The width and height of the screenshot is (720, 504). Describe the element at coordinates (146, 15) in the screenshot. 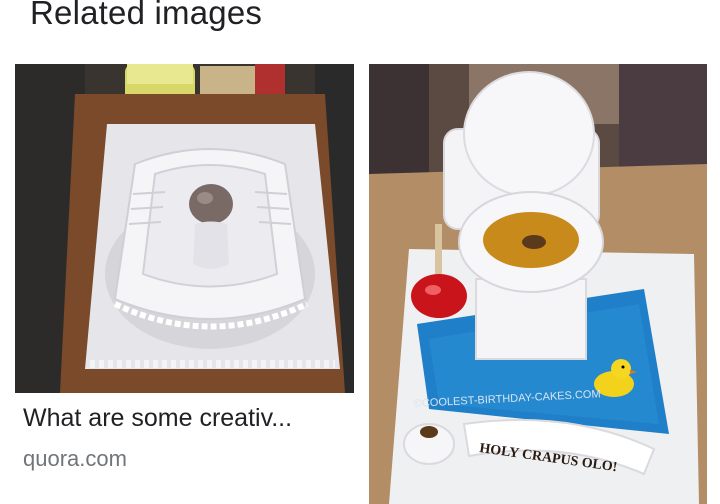

I see `section-title: Related images` at that location.